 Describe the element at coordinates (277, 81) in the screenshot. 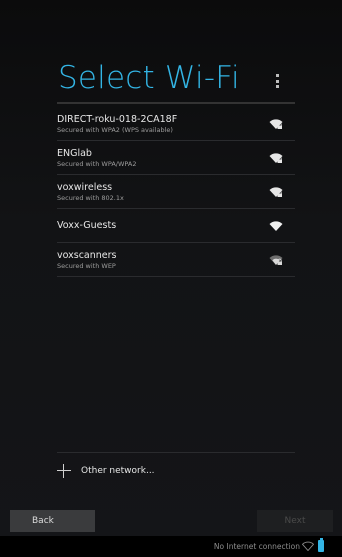

I see `overflow-menu-icon` at that location.